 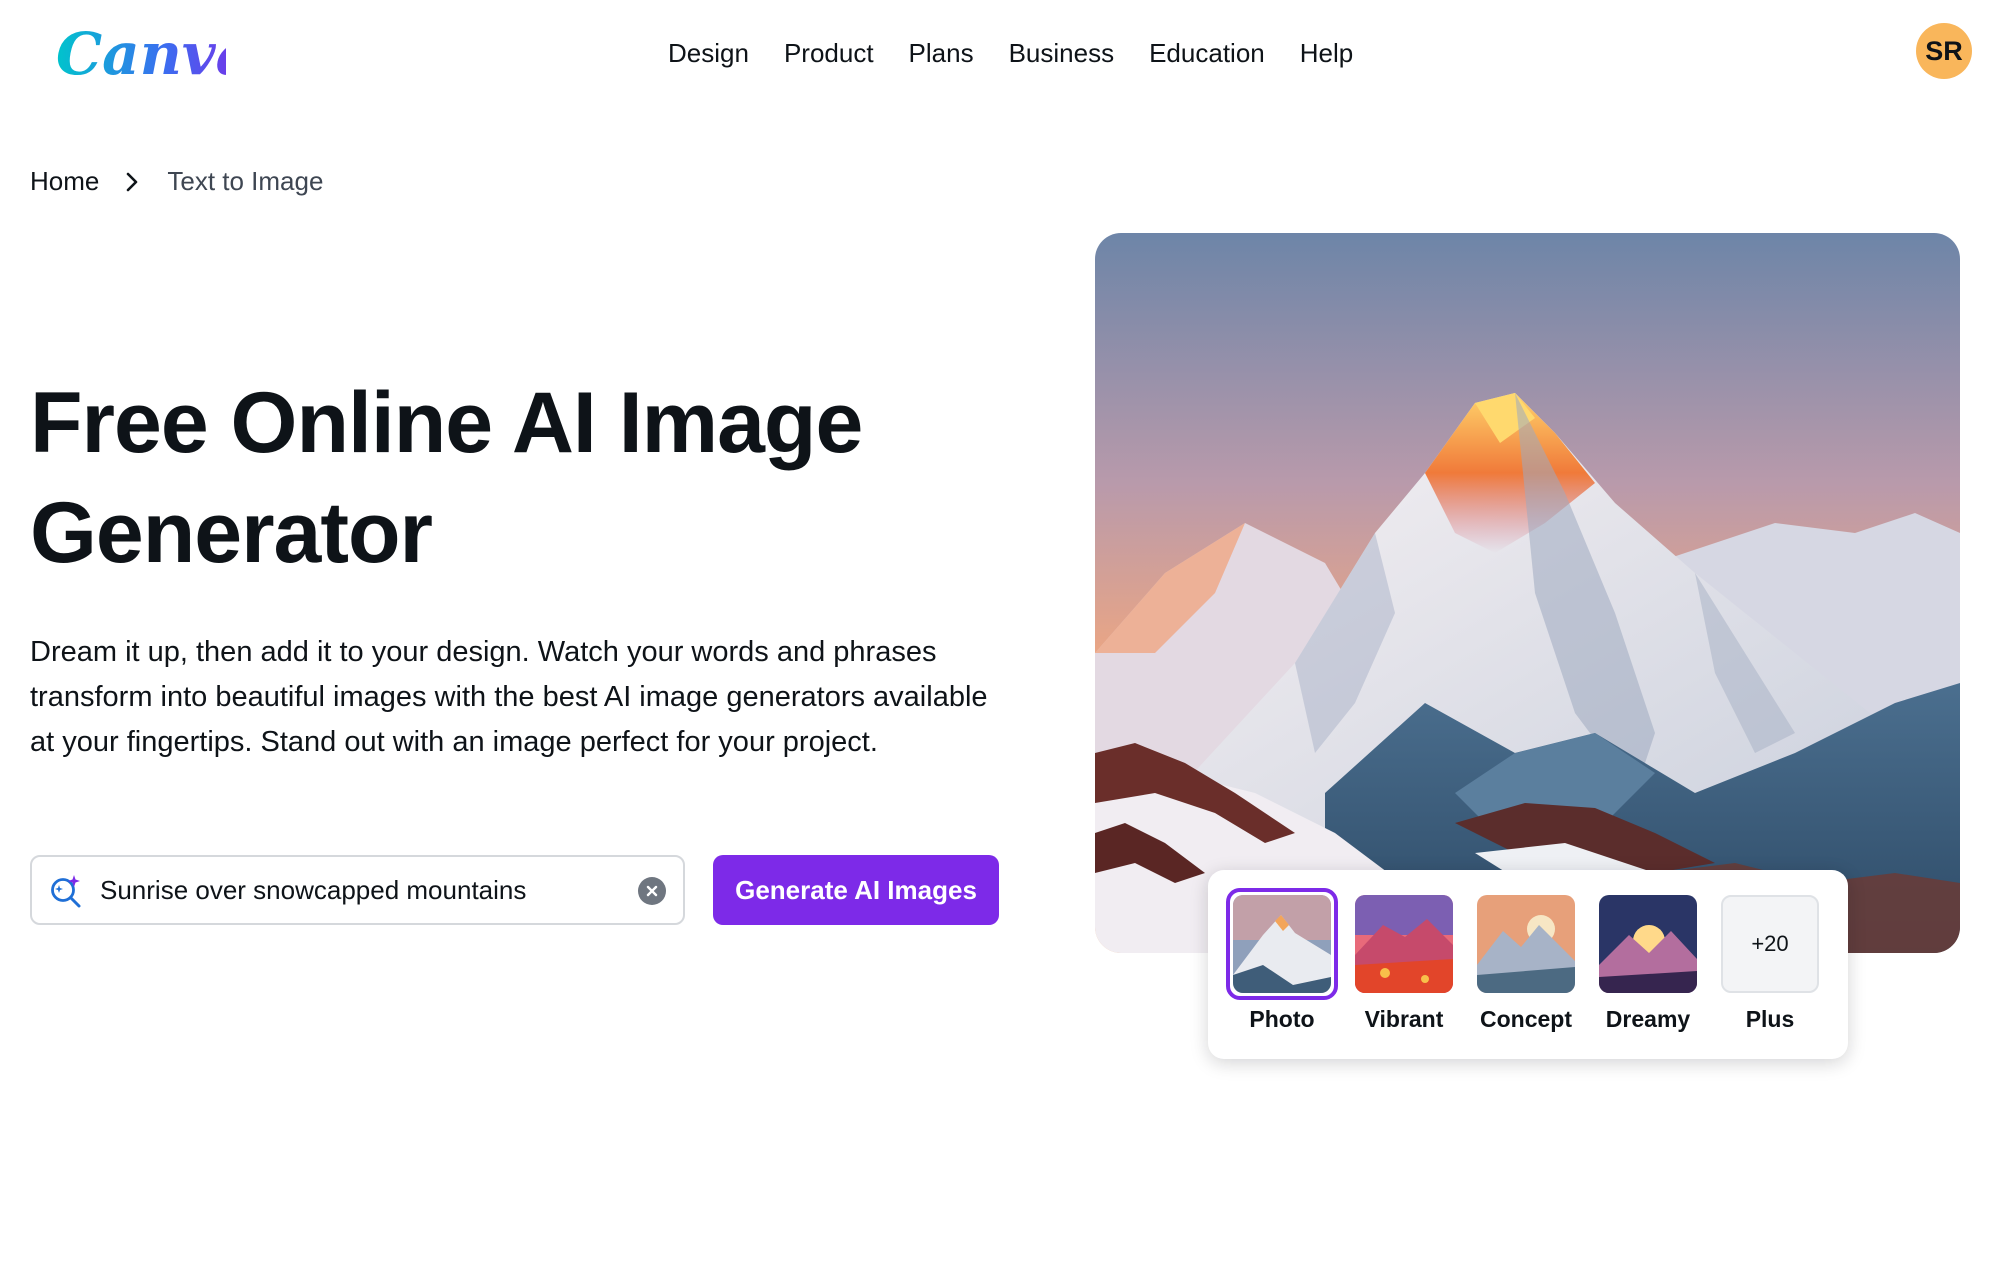 I want to click on nav-education: Education, so click(x=1207, y=53).